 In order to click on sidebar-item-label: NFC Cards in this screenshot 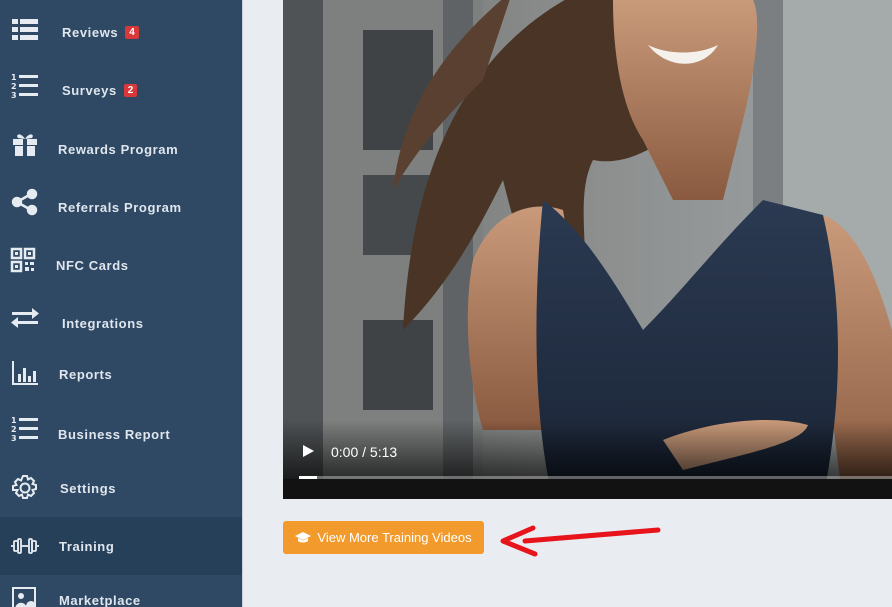, I will do `click(92, 265)`.